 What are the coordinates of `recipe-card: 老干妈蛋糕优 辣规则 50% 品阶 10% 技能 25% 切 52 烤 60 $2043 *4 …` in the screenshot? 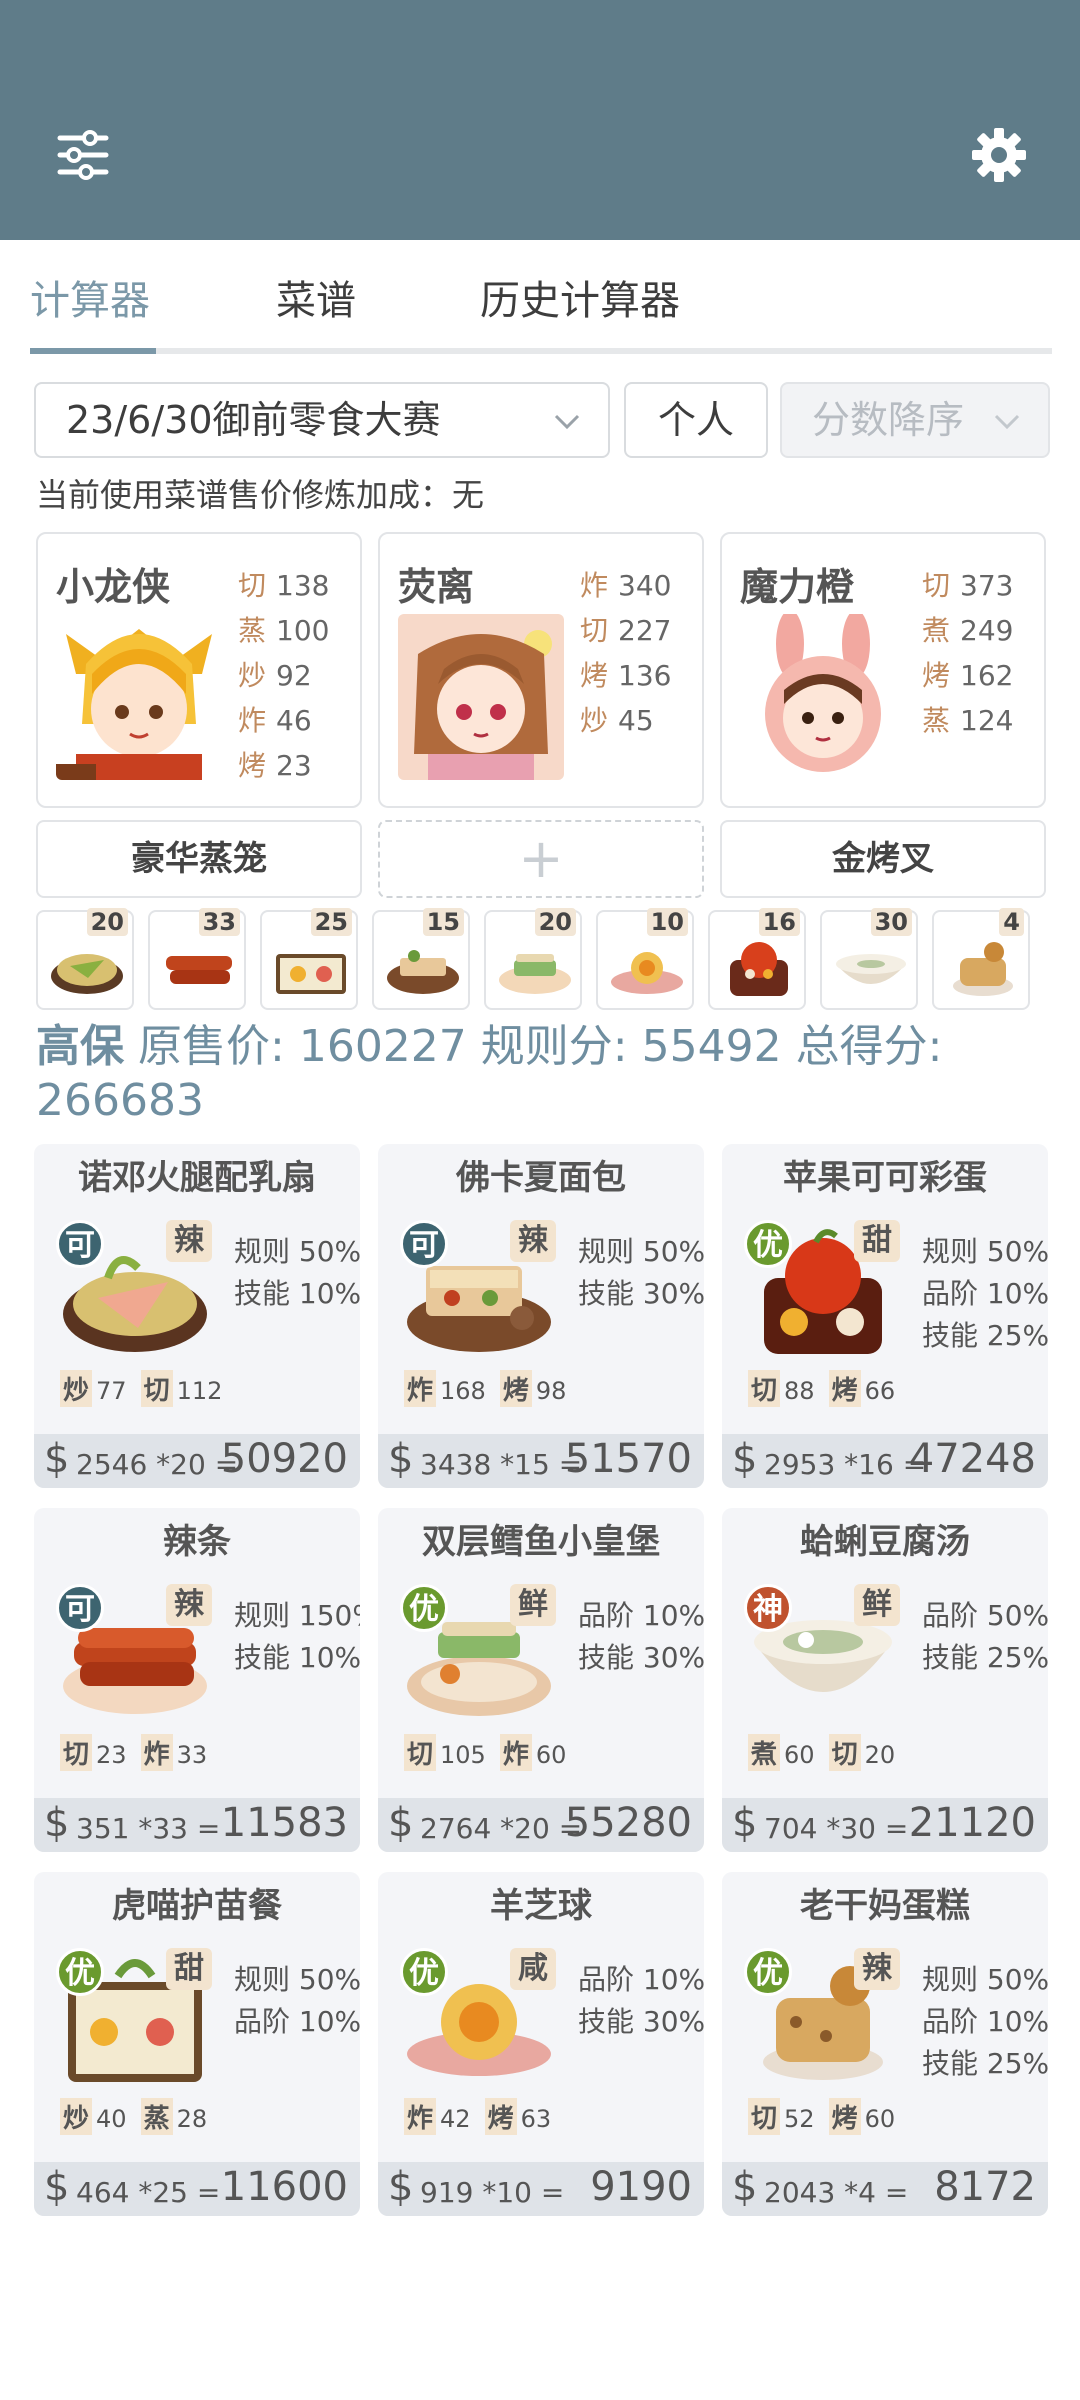 It's located at (885, 2044).